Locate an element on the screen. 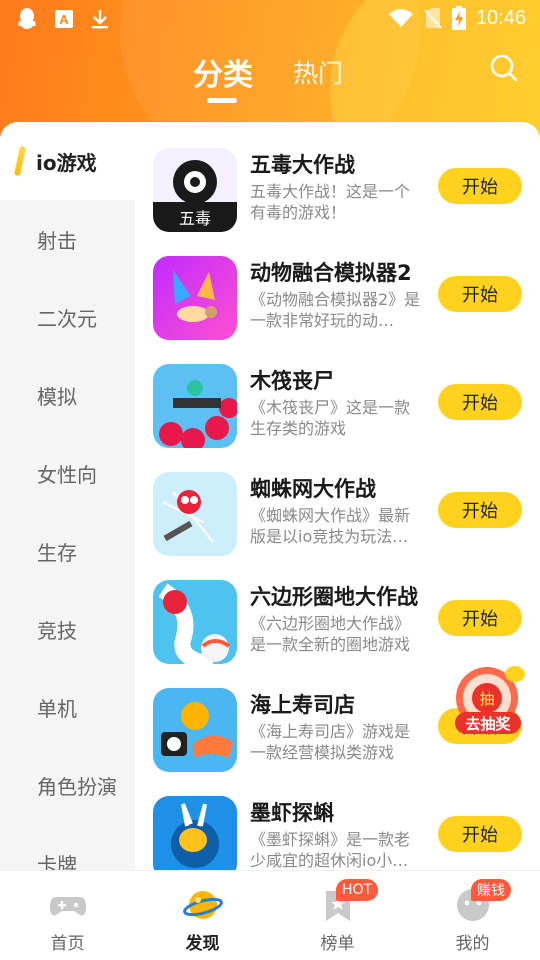 This screenshot has height=960, width=540. status-bar: A 10:46 is located at coordinates (270, 18).